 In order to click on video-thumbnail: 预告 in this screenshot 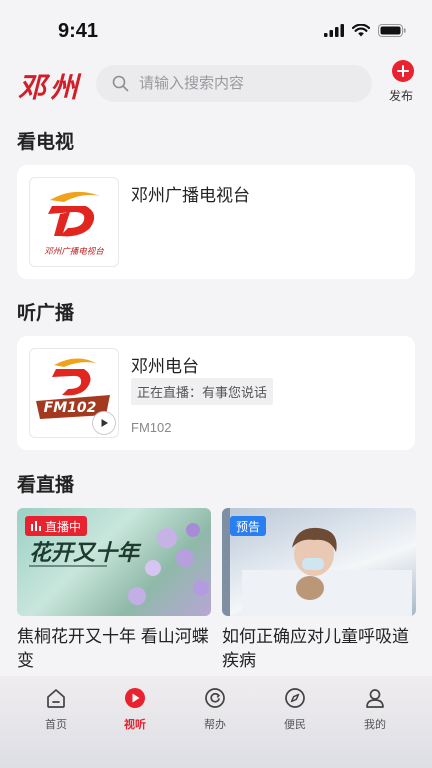, I will do `click(319, 562)`.